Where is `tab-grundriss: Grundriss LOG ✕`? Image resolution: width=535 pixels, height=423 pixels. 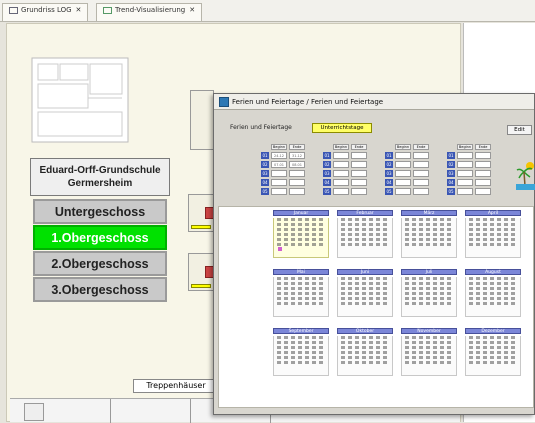
tab-grundriss: Grundriss LOG ✕ is located at coordinates (45, 12).